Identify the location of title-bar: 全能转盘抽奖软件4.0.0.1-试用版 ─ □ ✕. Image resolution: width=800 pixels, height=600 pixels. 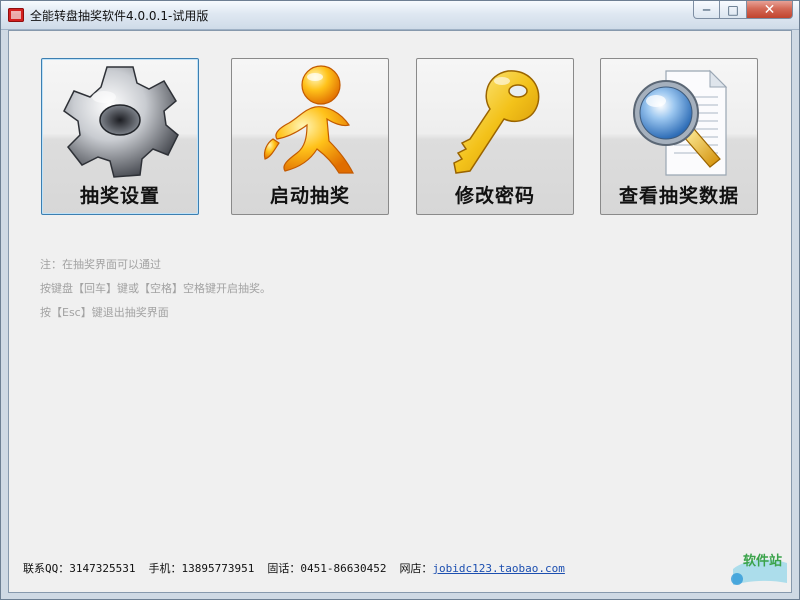
(400, 15).